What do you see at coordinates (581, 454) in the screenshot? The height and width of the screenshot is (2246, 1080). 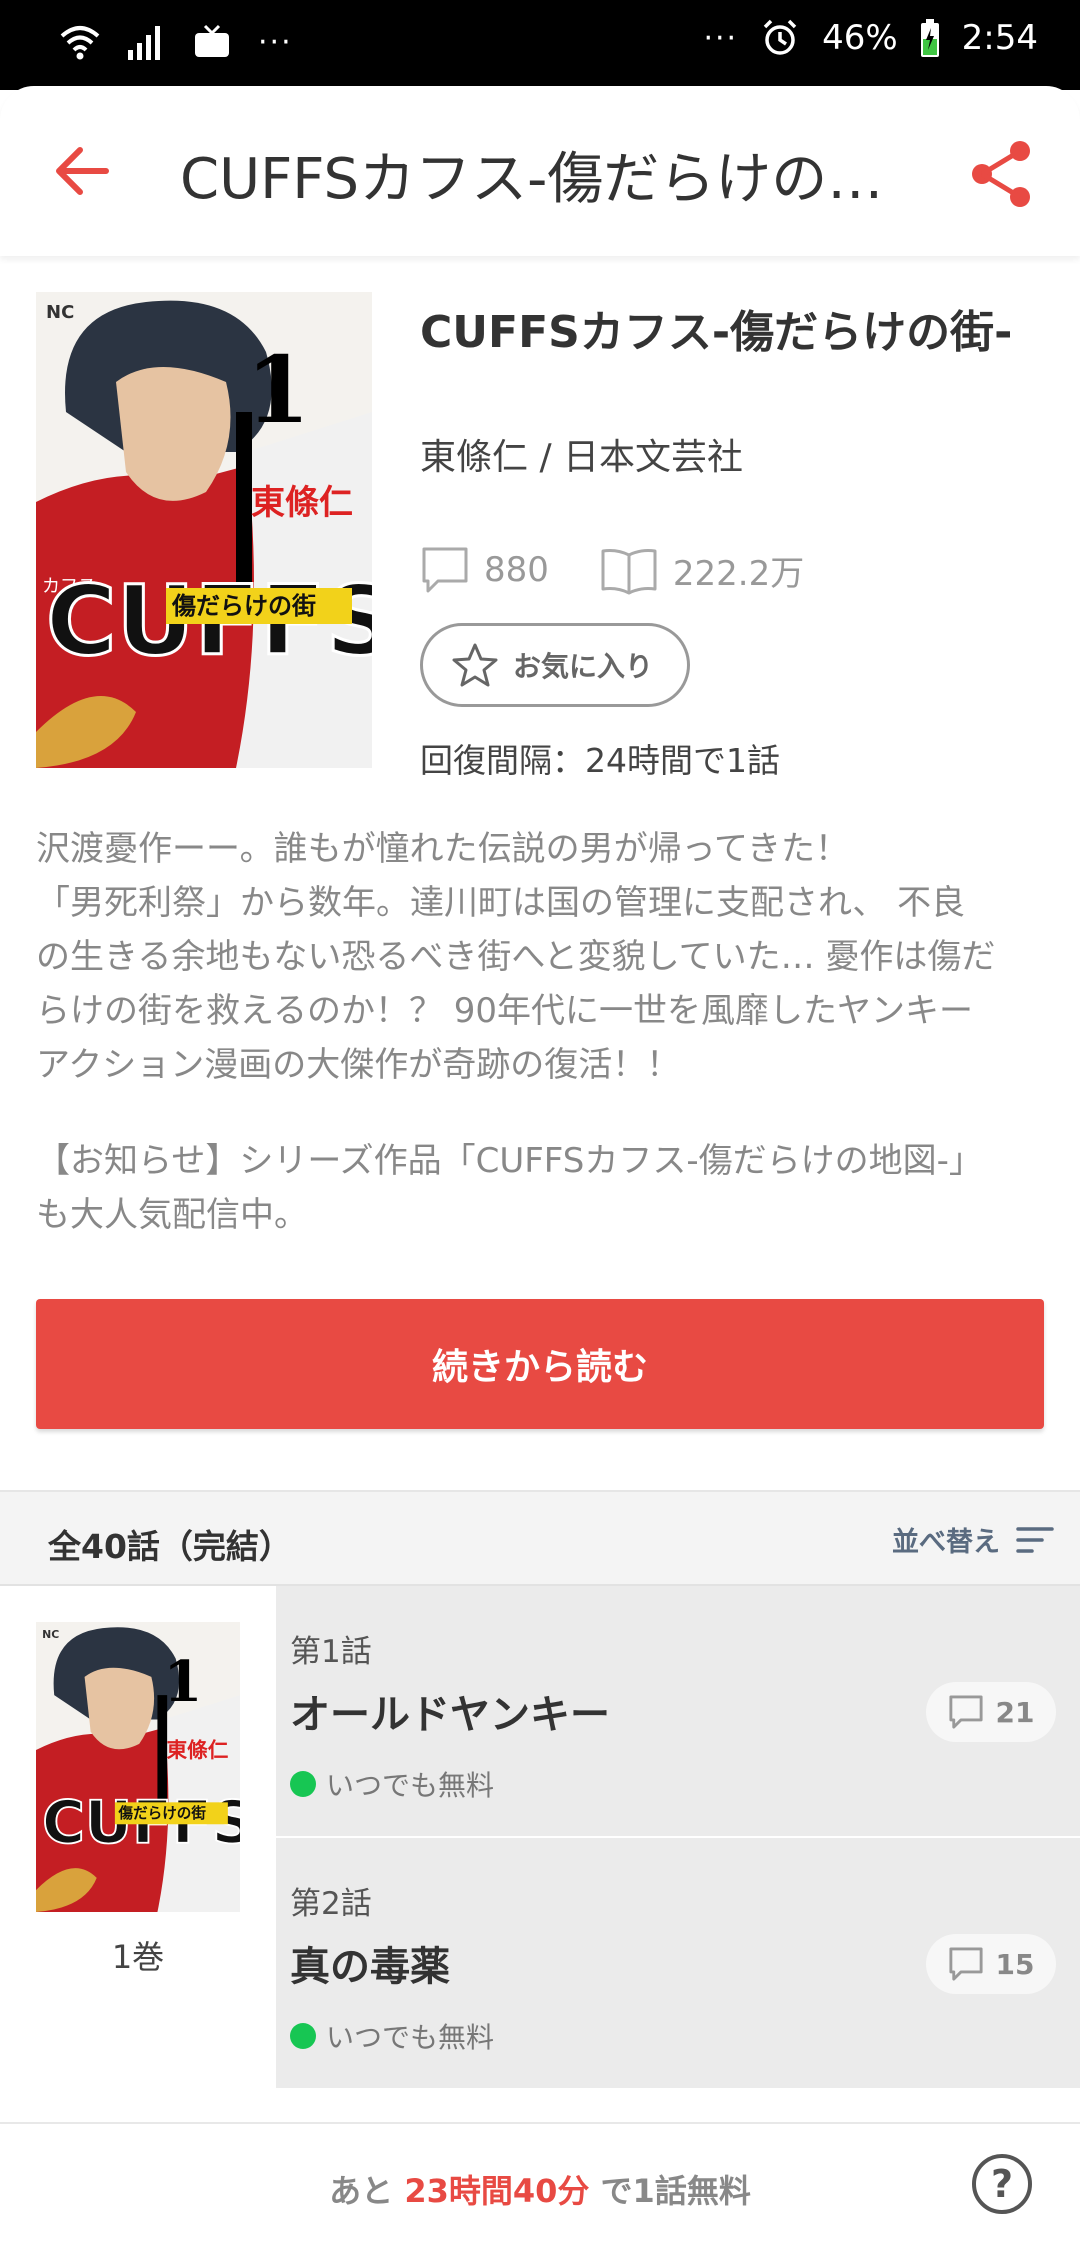 I see `book-author: 東條仁 / 日本文芸社` at bounding box center [581, 454].